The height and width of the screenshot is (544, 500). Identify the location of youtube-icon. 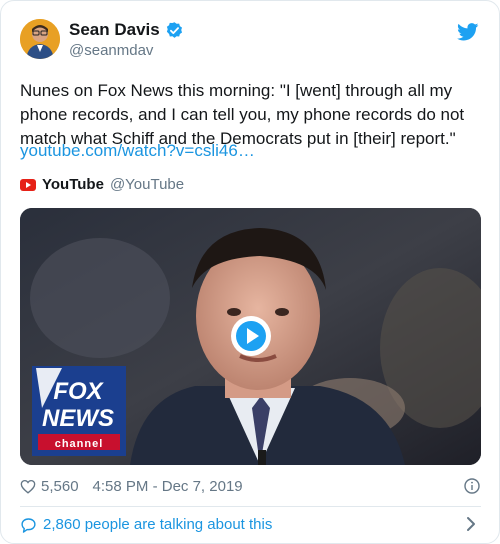
(28, 184).